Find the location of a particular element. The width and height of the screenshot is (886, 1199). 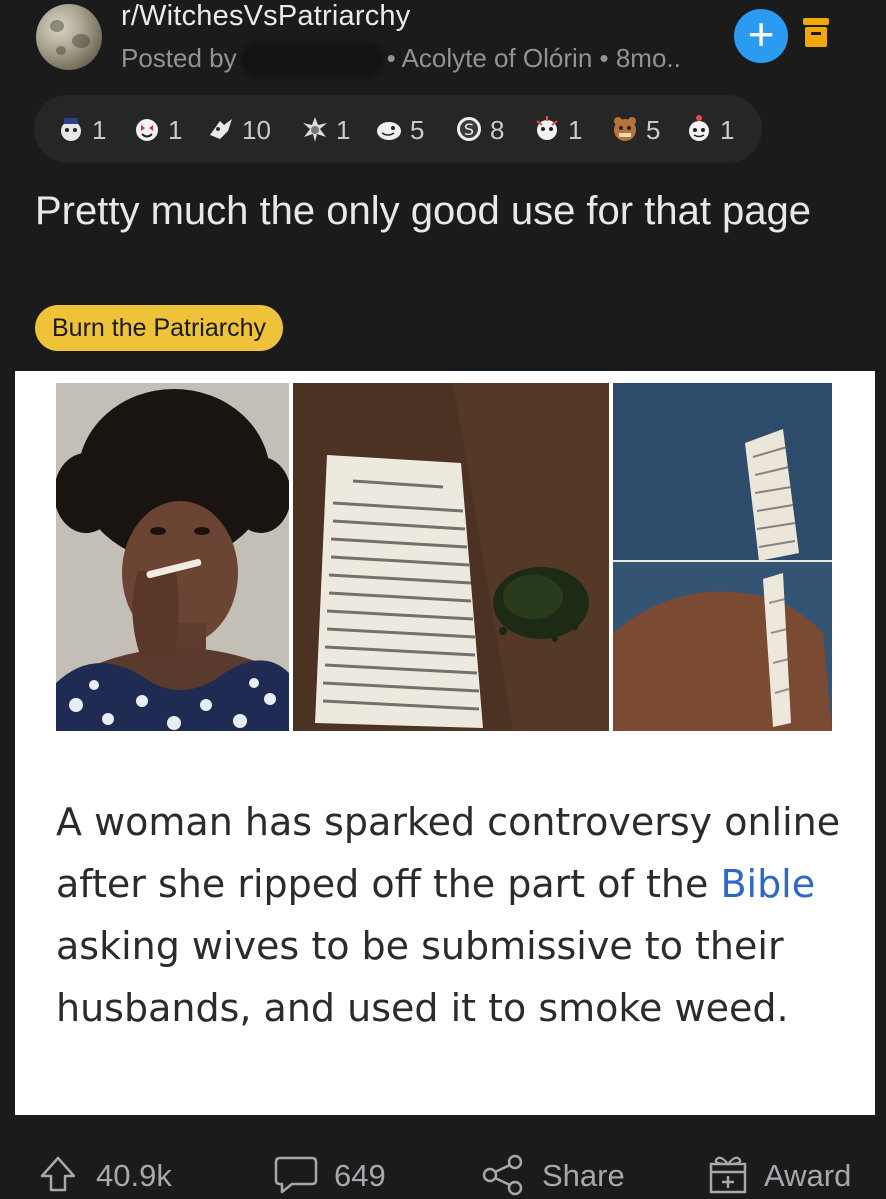

award-icon: S is located at coordinates (469, 129).